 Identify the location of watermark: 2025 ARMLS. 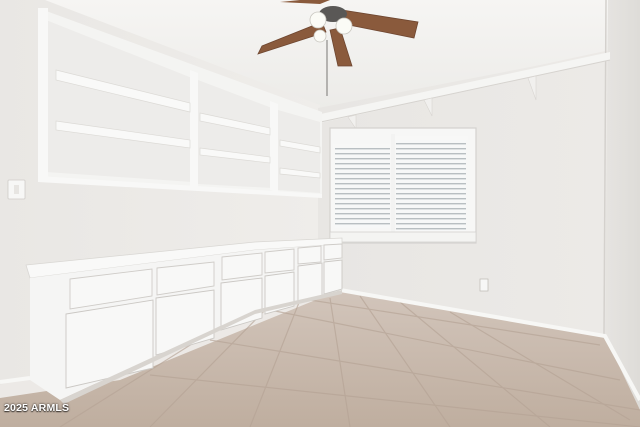
(37, 408).